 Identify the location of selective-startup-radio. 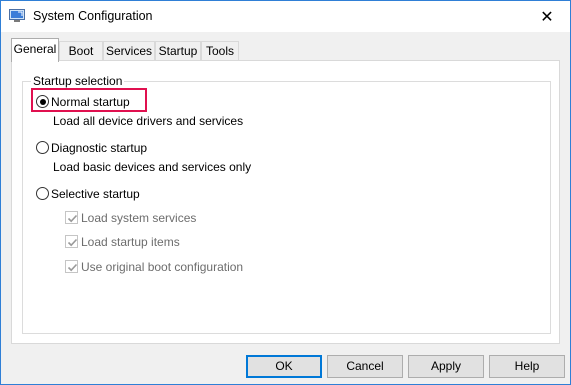
(42, 193).